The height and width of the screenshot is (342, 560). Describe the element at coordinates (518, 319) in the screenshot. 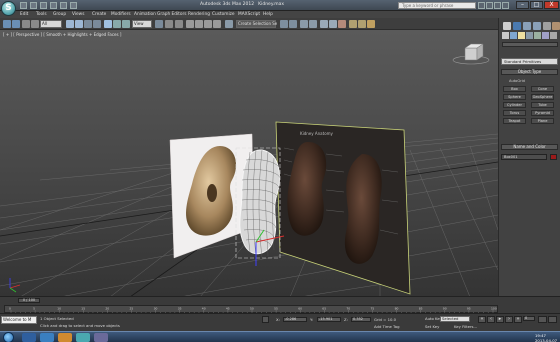

I see `go-to-end-icon: »` at that location.